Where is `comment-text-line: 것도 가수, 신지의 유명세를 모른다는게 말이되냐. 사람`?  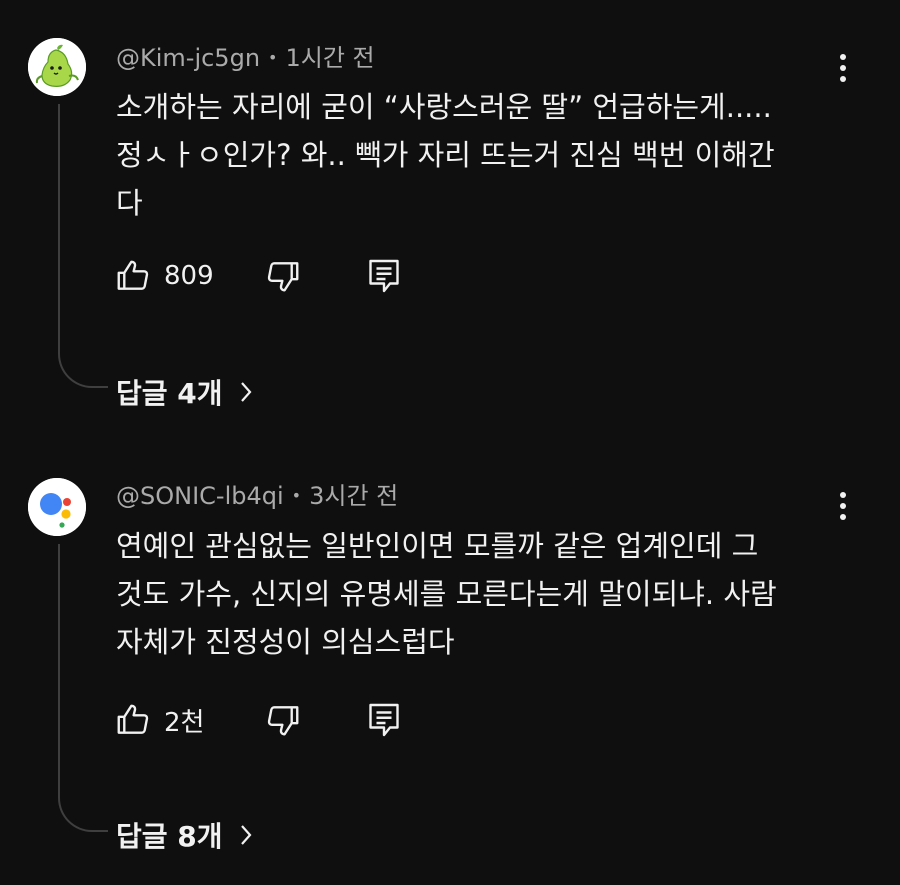 comment-text-line: 것도 가수, 신지의 유명세를 모른다는게 말이되냐. 사람 is located at coordinates (446, 594).